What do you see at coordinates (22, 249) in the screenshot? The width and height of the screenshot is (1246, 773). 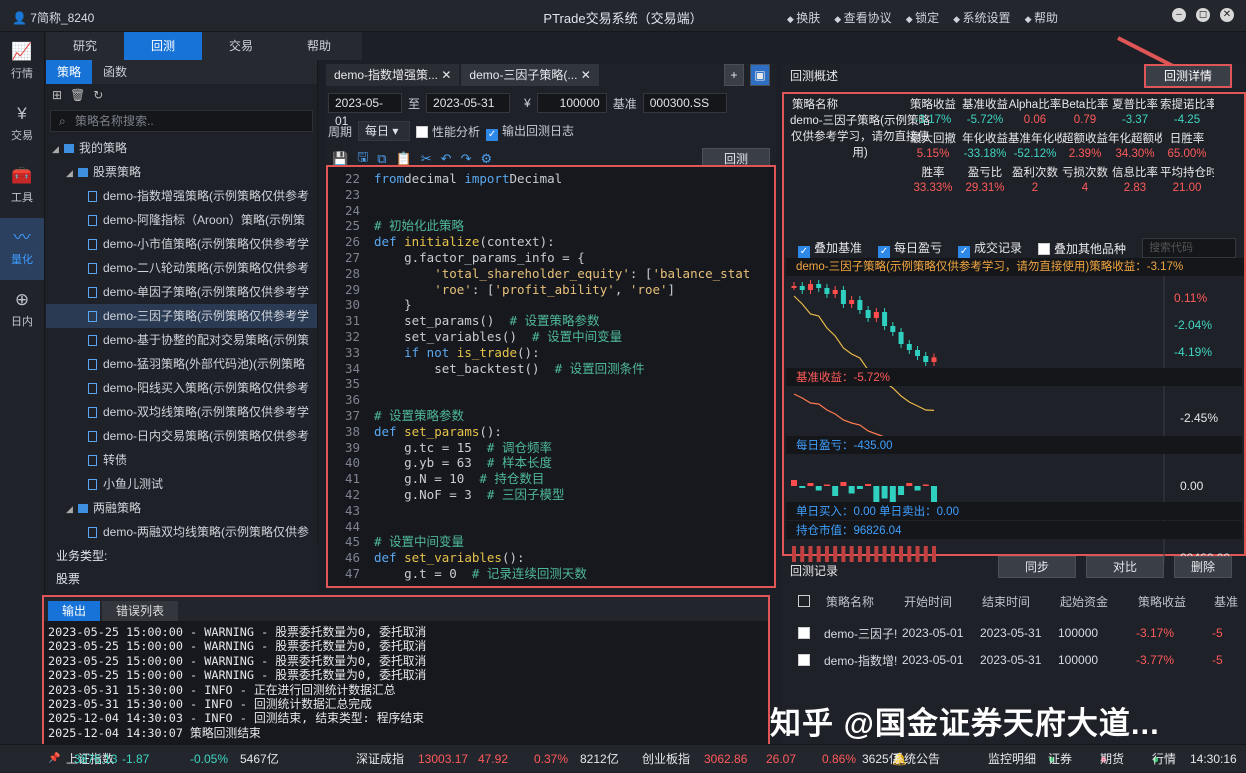 I see `nav-quant: 〰量化` at bounding box center [22, 249].